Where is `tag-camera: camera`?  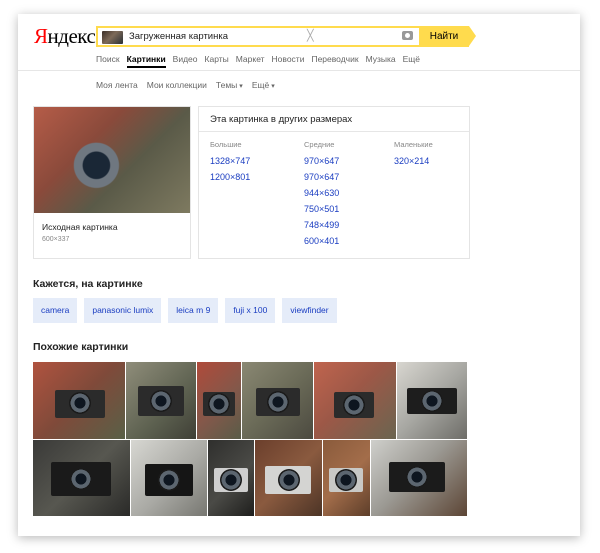 tag-camera: camera is located at coordinates (55, 310).